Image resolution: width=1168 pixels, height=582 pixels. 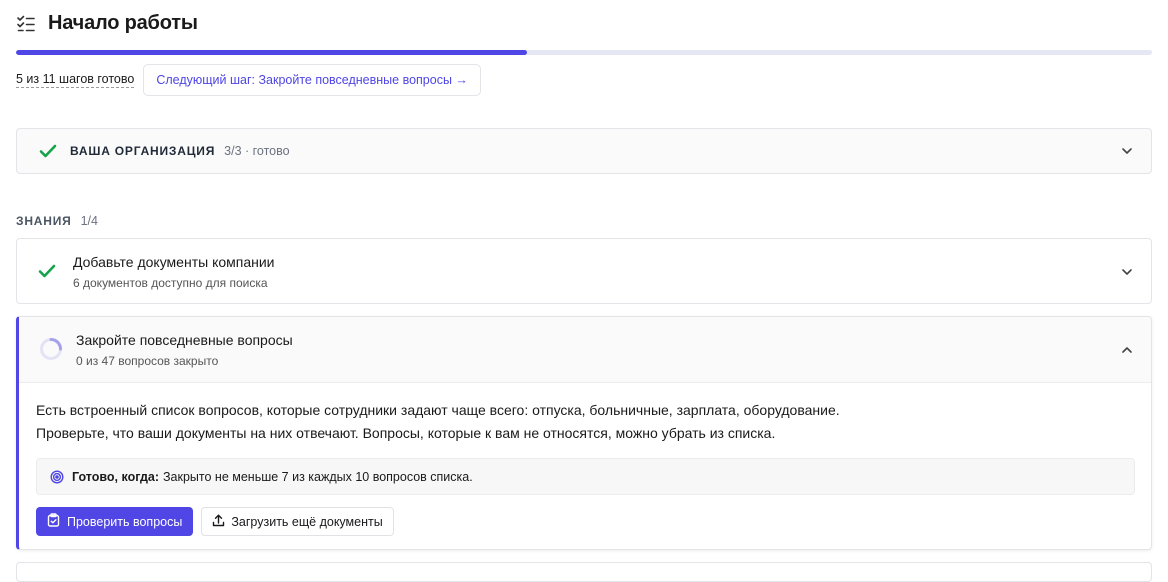 What do you see at coordinates (257, 151) in the screenshot?
I see `section-meta: 3/3 · готово` at bounding box center [257, 151].